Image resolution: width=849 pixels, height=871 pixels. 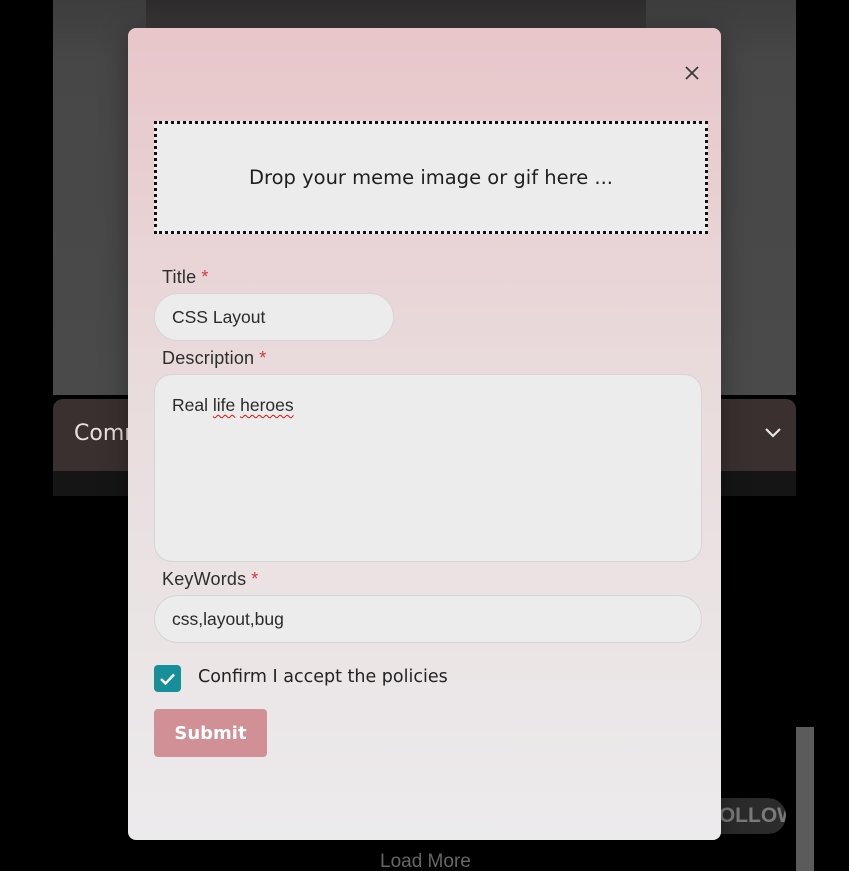 What do you see at coordinates (210, 733) in the screenshot?
I see `submit-button: Submit` at bounding box center [210, 733].